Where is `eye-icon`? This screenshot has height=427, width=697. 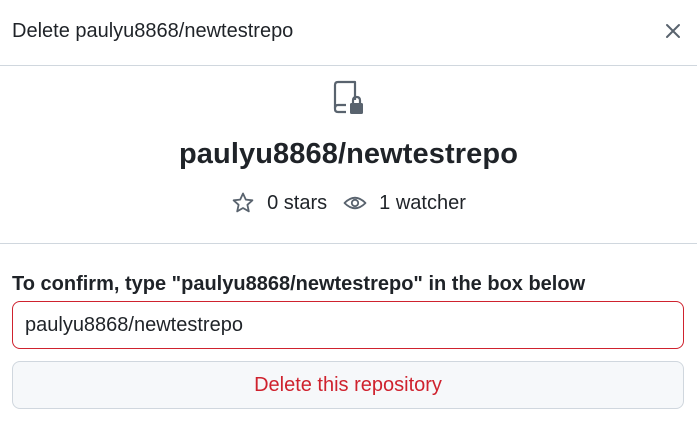 eye-icon is located at coordinates (355, 203).